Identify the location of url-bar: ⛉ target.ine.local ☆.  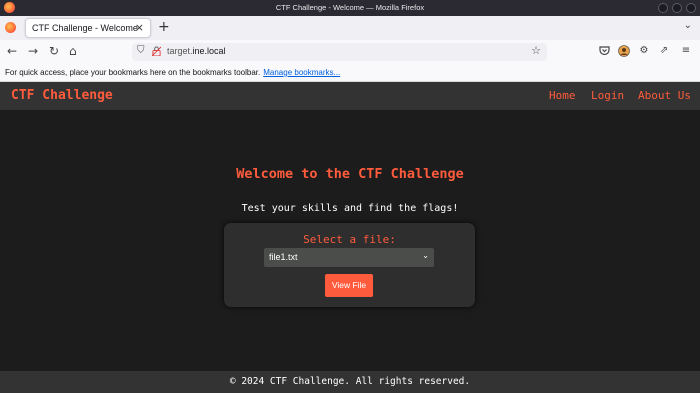
(339, 52).